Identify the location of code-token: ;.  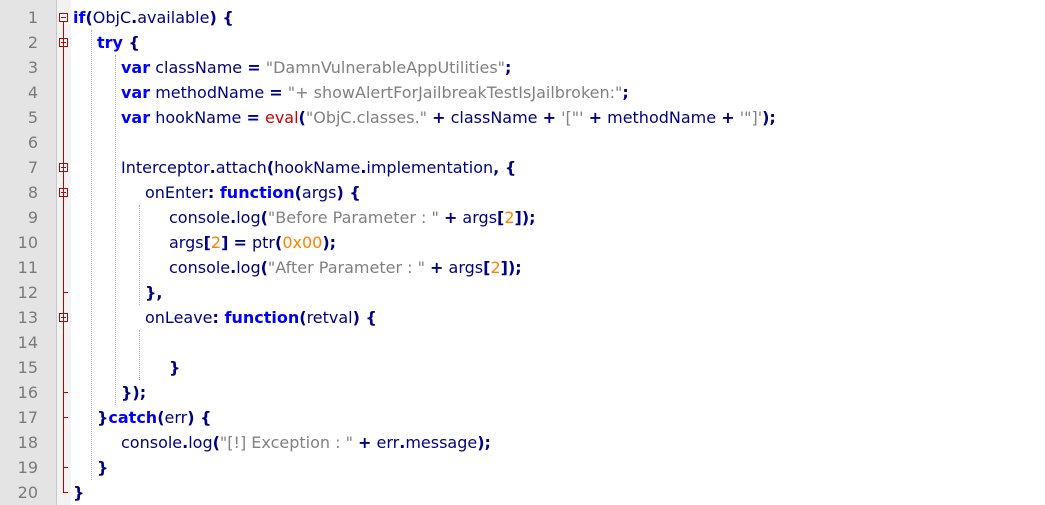
(508, 67).